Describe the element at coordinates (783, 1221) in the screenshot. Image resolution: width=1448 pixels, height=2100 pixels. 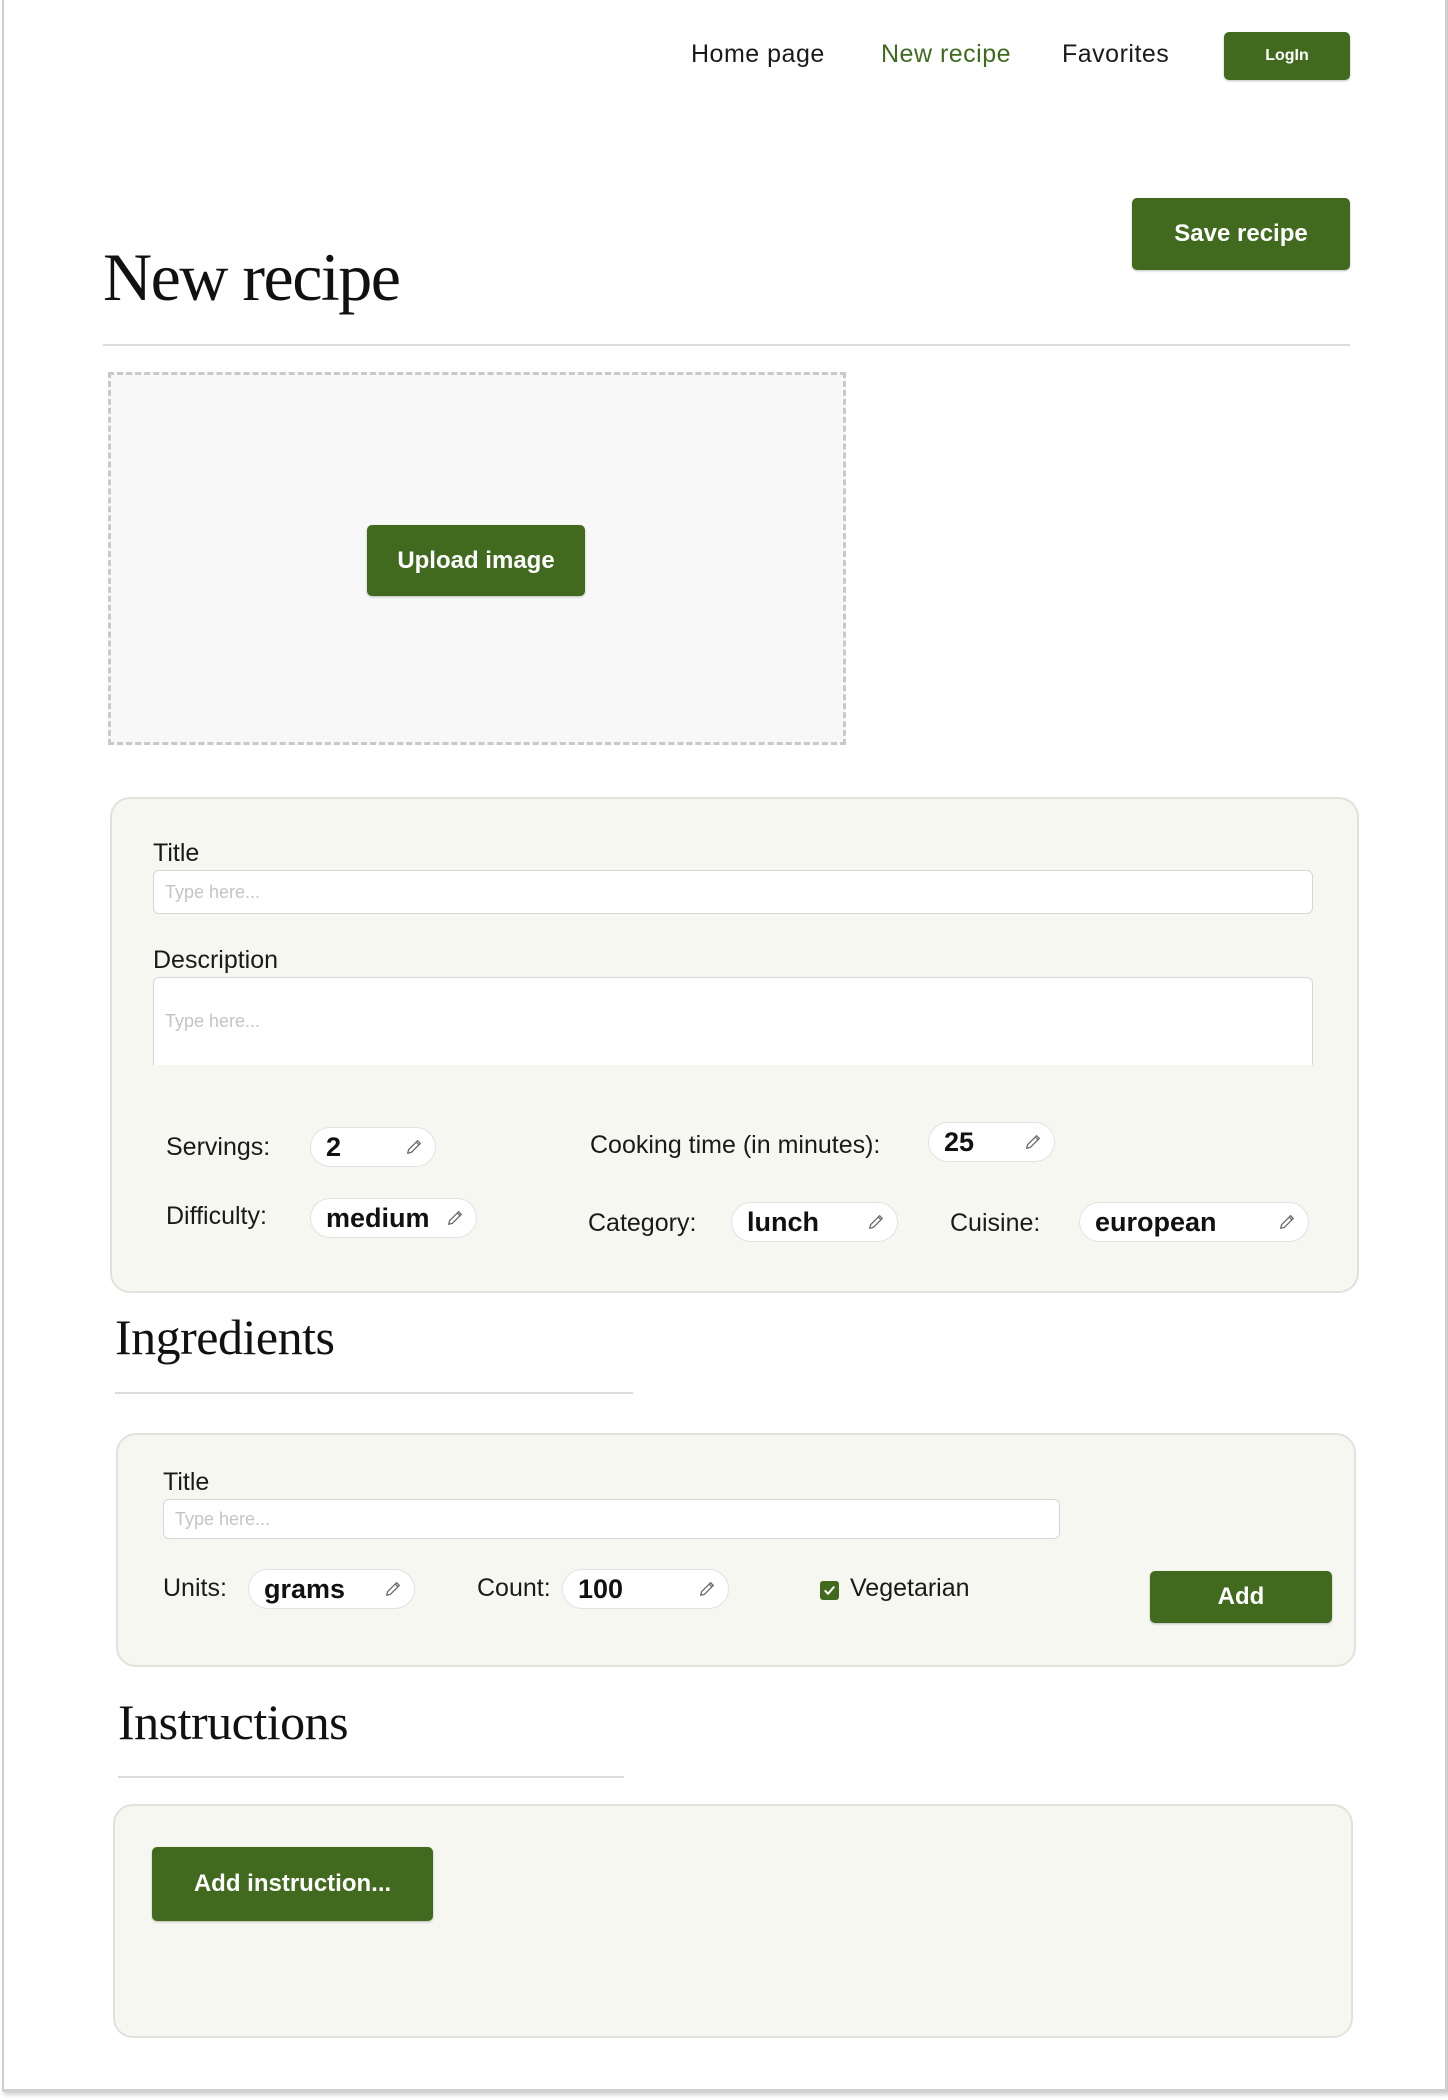
I see `category-value: lunch` at that location.